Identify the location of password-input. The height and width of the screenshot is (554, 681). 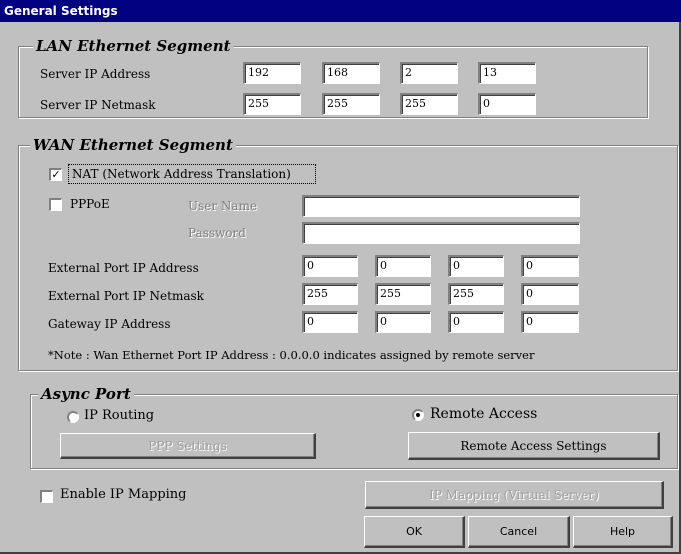
(441, 233).